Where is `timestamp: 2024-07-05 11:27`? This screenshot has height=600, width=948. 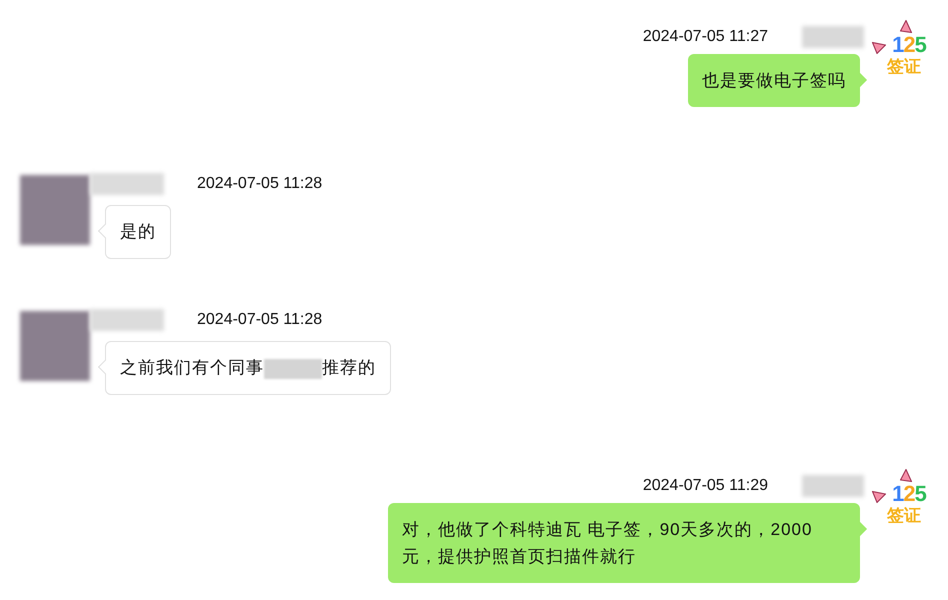 timestamp: 2024-07-05 11:27 is located at coordinates (705, 37).